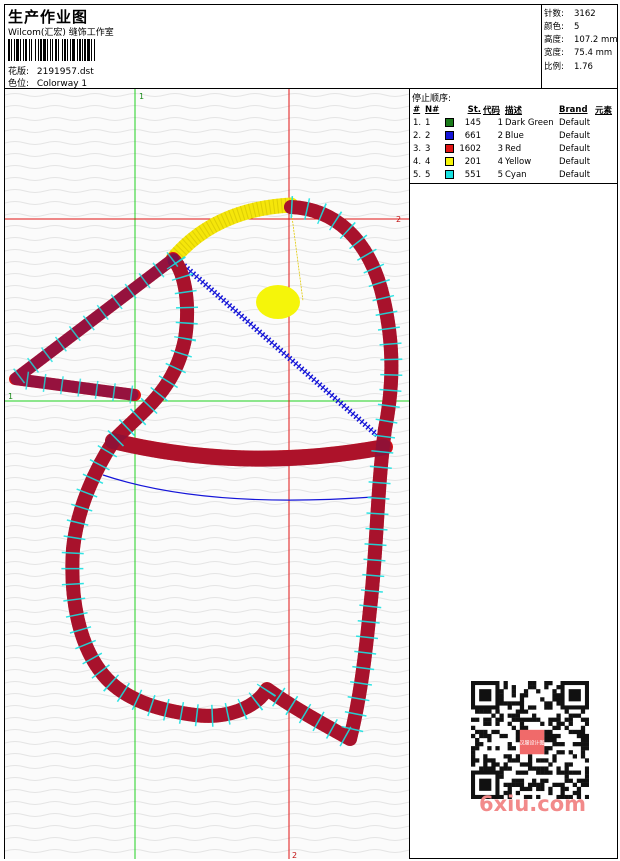 The image size is (620, 861). I want to click on row-description: Blue, so click(514, 135).